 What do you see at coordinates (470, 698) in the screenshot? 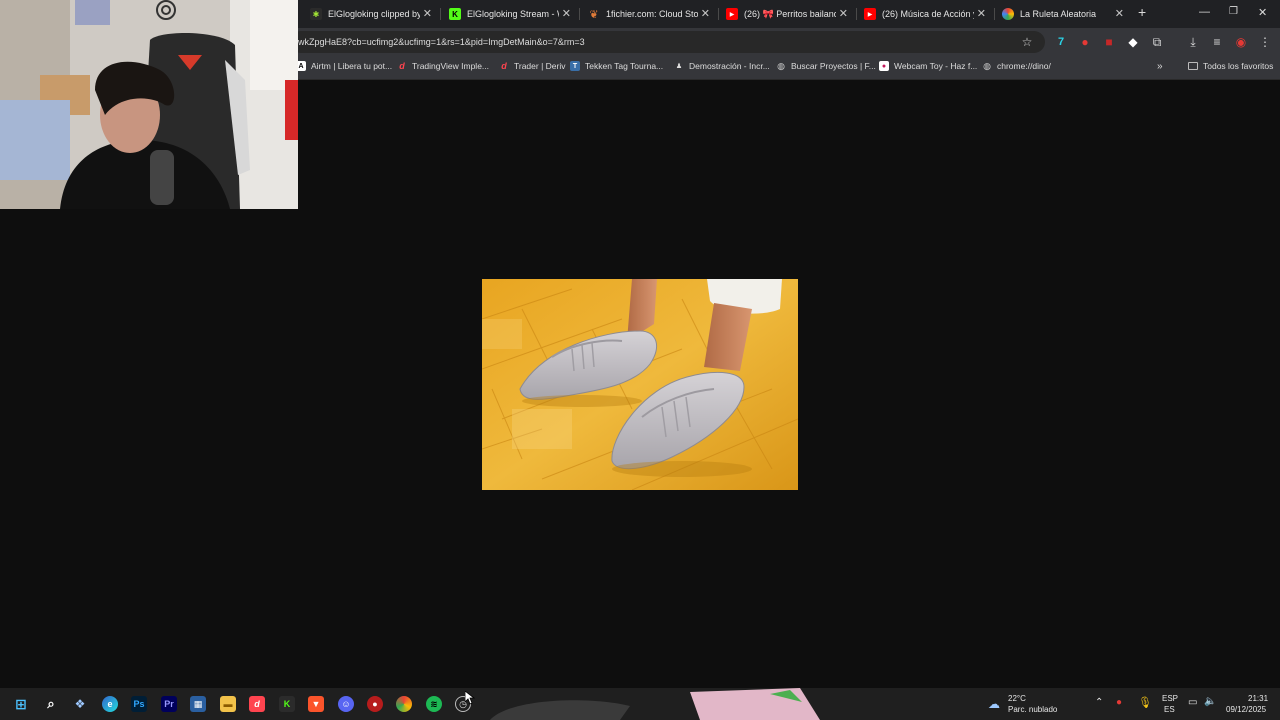
I see `mouse-cursor-icon` at bounding box center [470, 698].